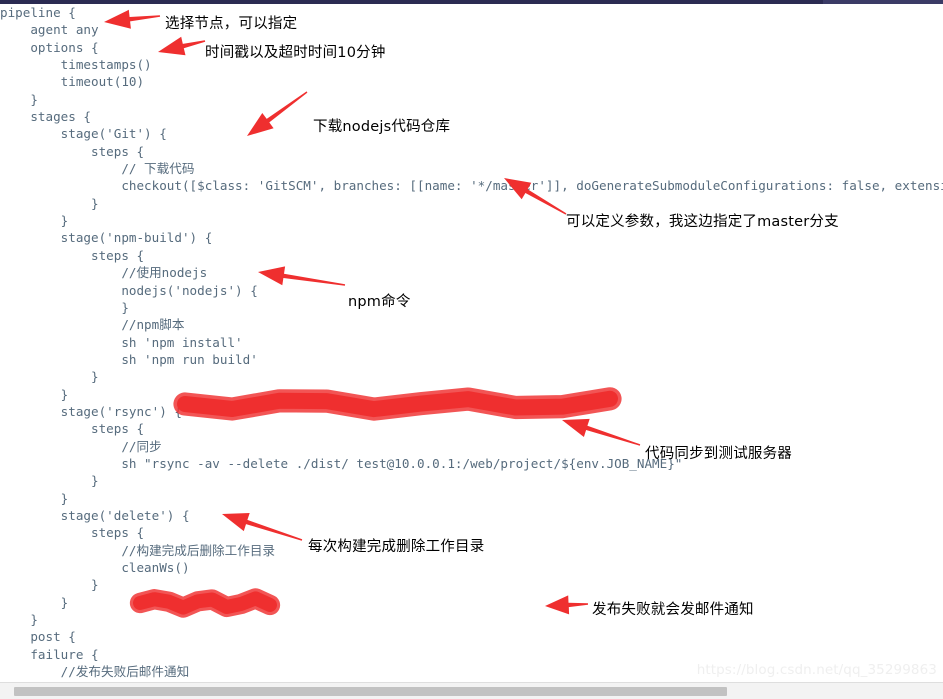 The image size is (943, 699). Describe the element at coordinates (673, 610) in the screenshot. I see `anno-mail-on-failure: 发布失败就会发邮件通知` at that location.